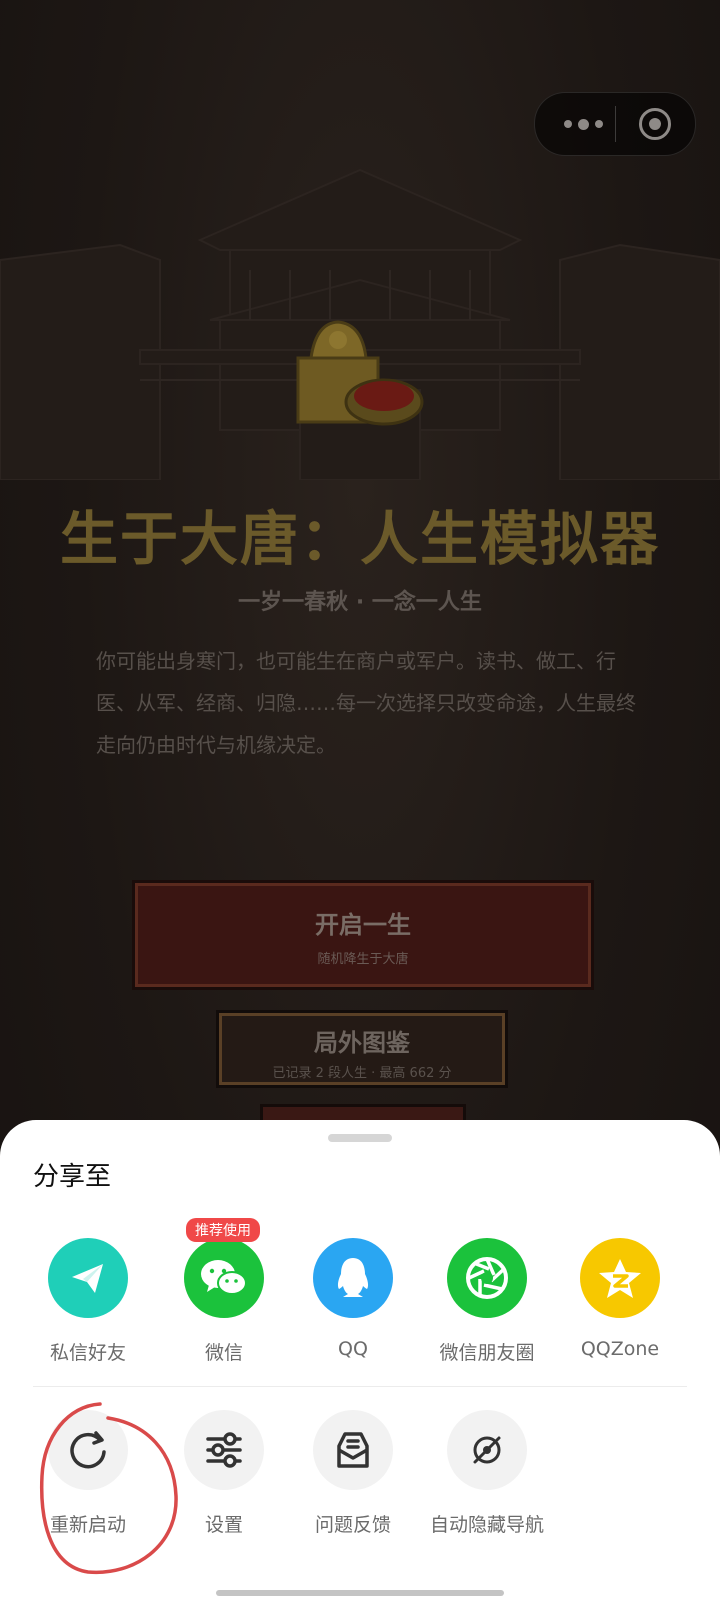 The height and width of the screenshot is (1600, 720). What do you see at coordinates (362, 1073) in the screenshot?
I see `codex-sublabel: 已记录 2 段人生 · 最高 662 分` at bounding box center [362, 1073].